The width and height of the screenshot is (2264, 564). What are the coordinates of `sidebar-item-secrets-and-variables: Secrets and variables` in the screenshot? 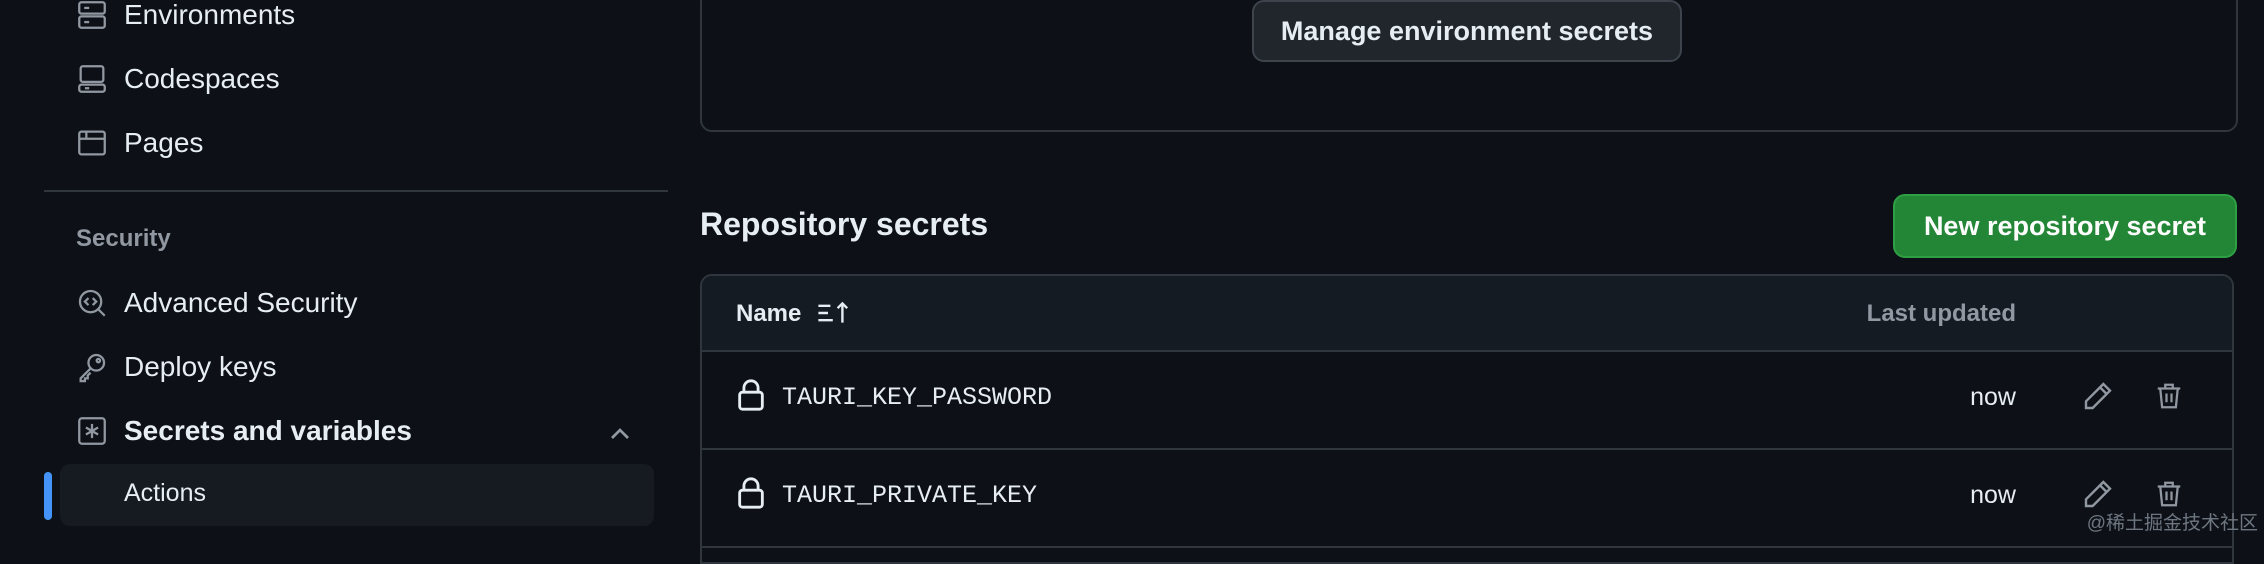 It's located at (243, 431).